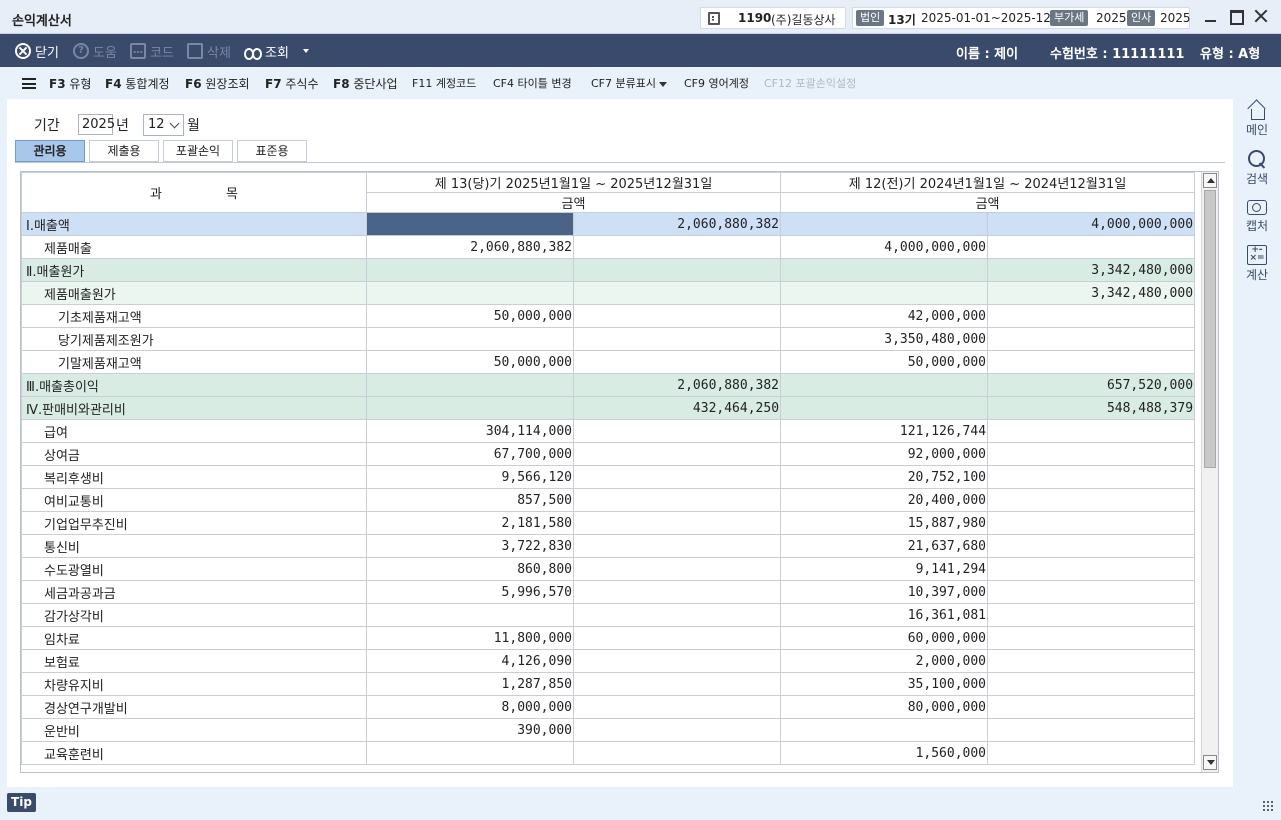 This screenshot has height=820, width=1281. I want to click on row-account-name: 운반비, so click(194, 730).